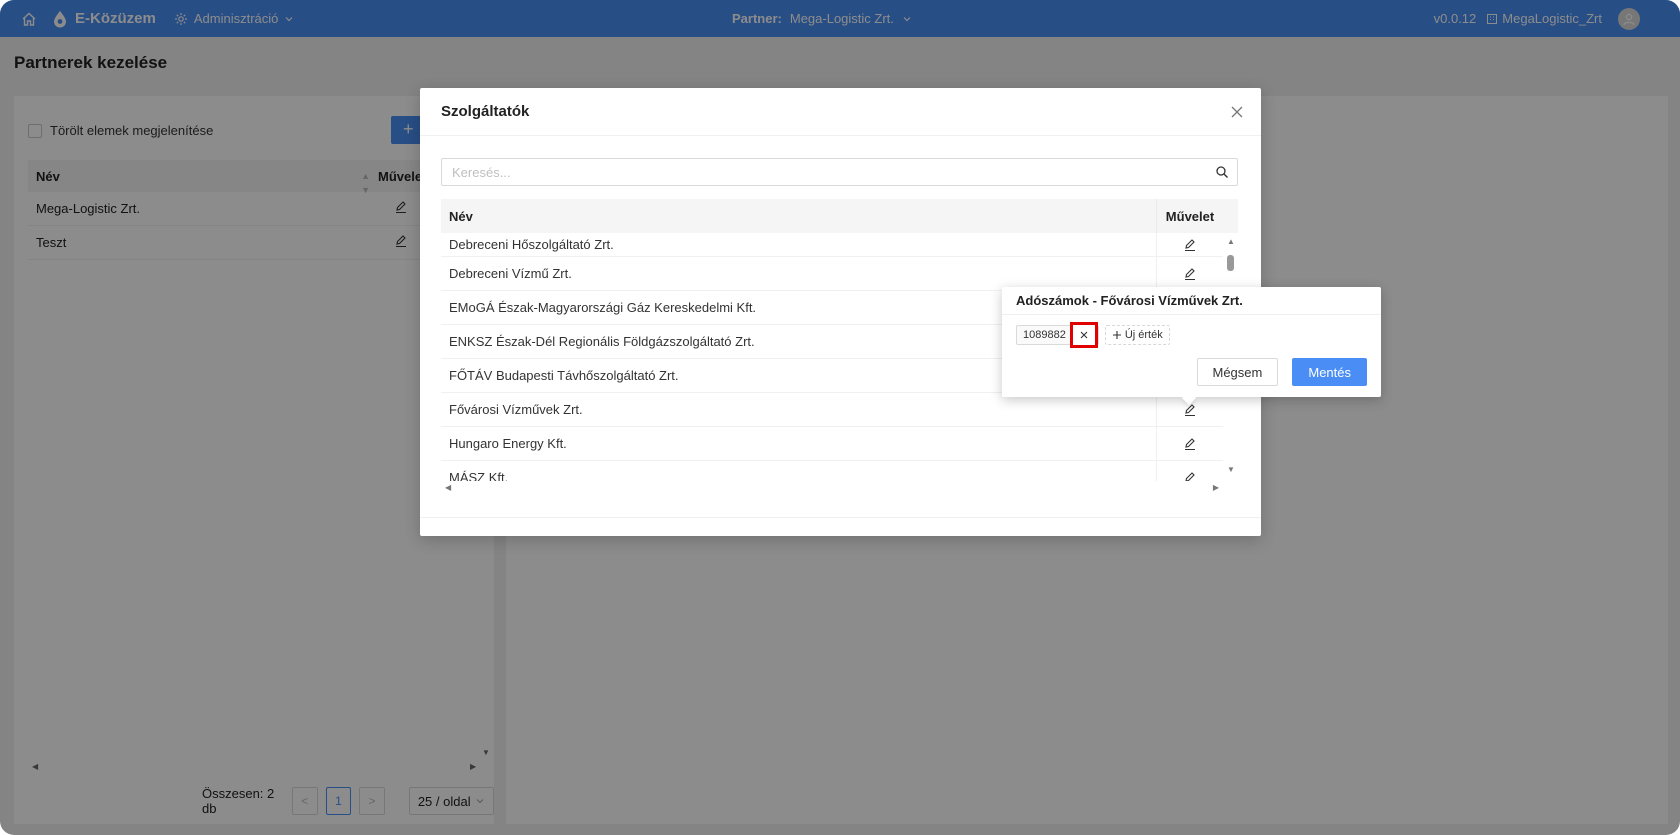  I want to click on remove-tag-button, so click(1083, 335).